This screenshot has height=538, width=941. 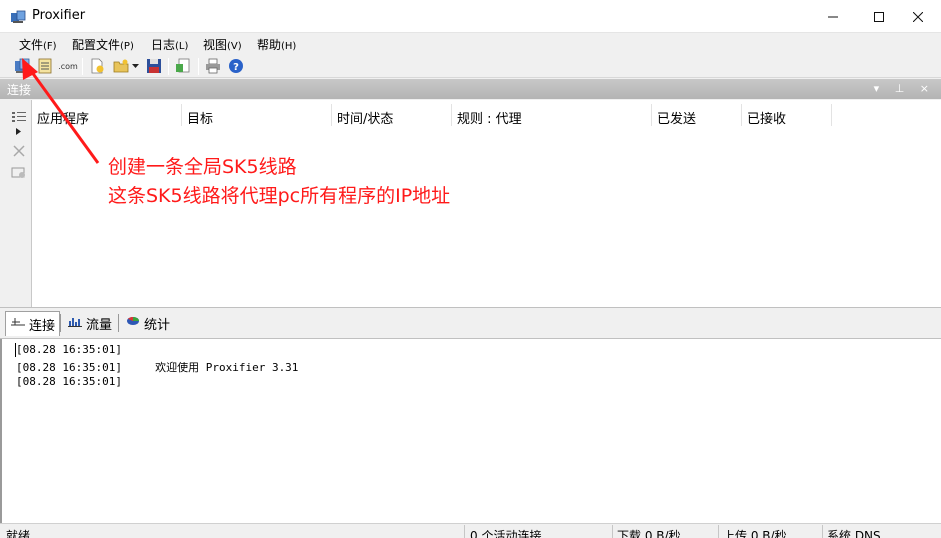 I want to click on connection-details-icon, so click(x=18, y=172).